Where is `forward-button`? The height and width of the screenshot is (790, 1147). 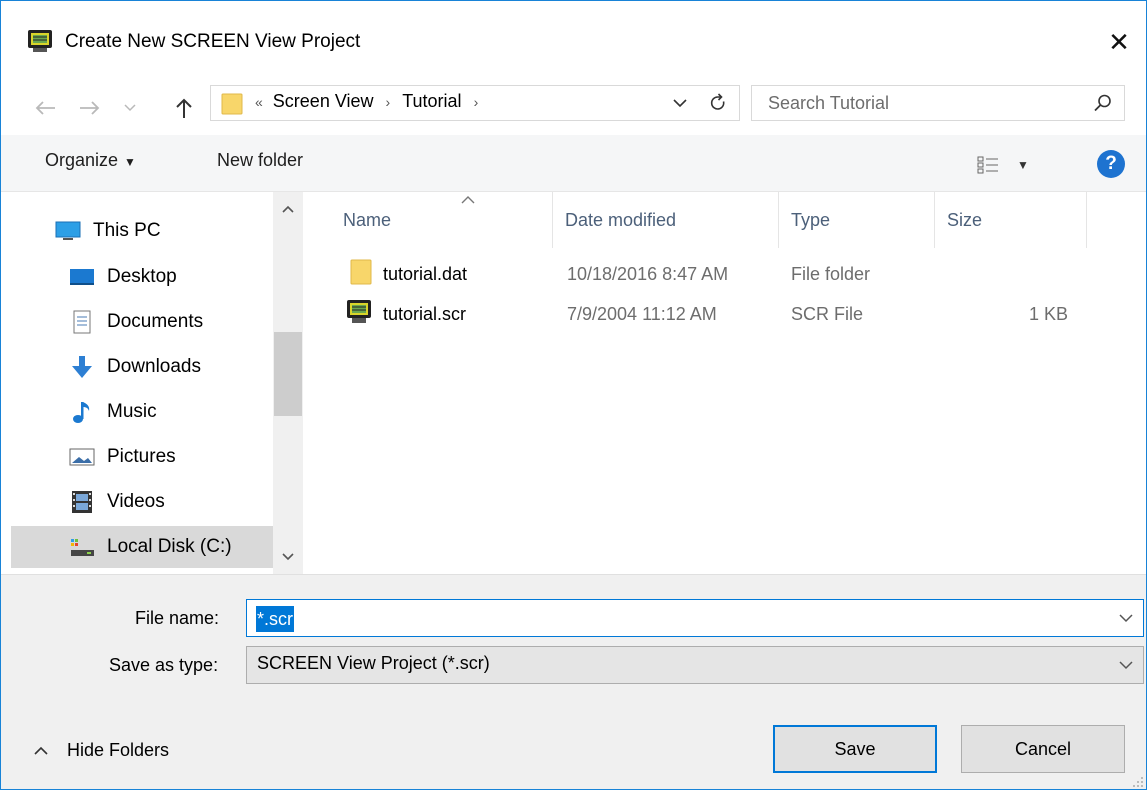 forward-button is located at coordinates (90, 108).